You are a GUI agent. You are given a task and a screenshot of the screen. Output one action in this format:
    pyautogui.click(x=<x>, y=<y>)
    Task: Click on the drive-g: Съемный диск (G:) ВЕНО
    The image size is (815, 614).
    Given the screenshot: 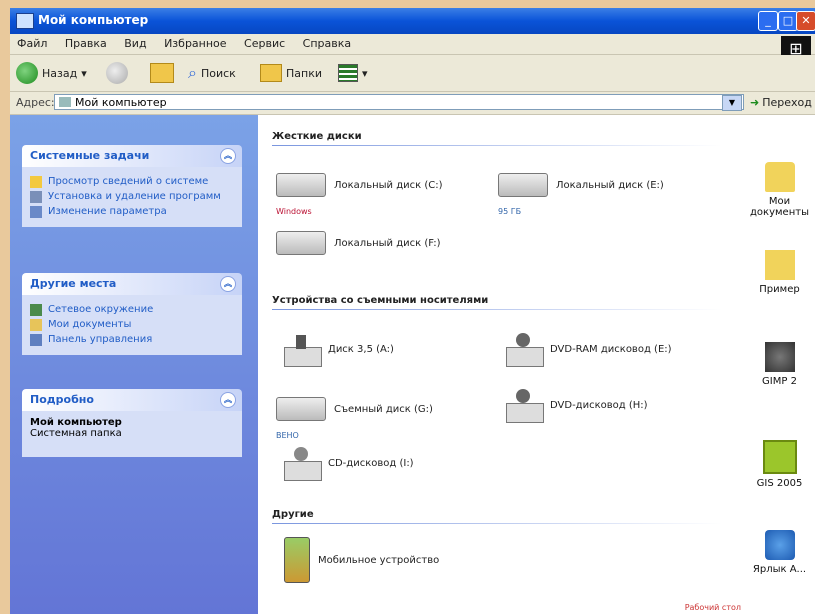 What is the action you would take?
    pyautogui.click(x=354, y=418)
    